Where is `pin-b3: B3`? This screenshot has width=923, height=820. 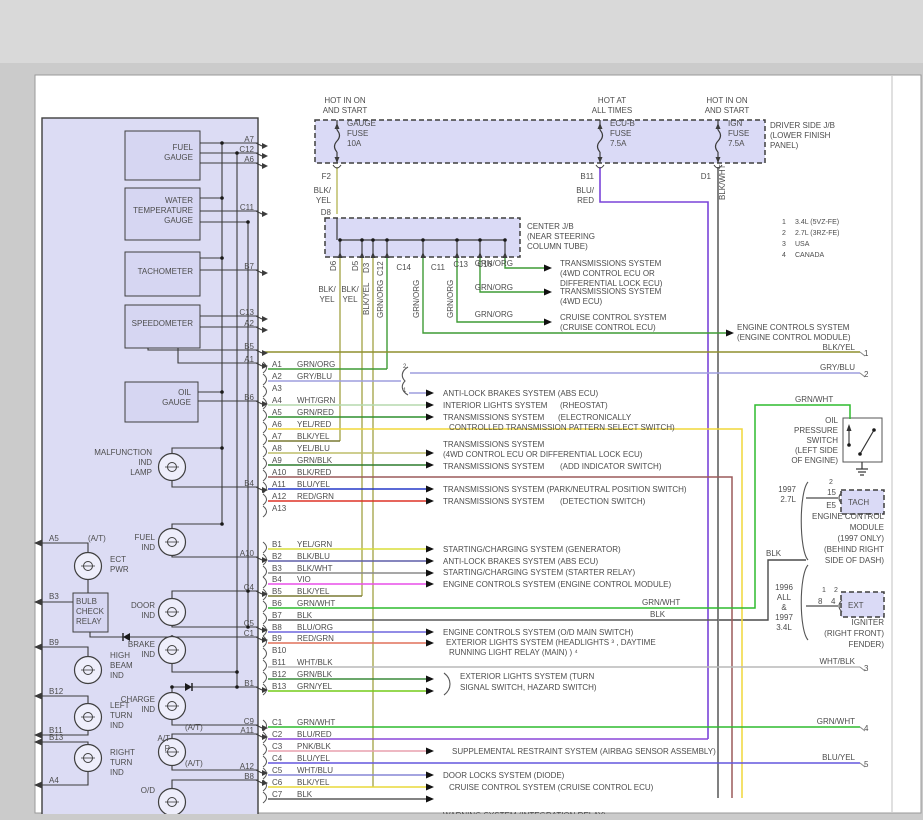 pin-b3: B3 is located at coordinates (277, 568).